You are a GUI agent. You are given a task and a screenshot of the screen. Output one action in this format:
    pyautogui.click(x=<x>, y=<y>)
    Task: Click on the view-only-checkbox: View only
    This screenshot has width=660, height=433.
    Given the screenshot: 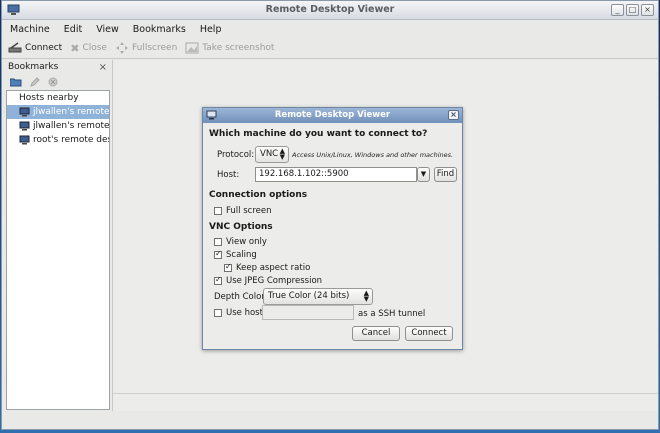 What is the action you would take?
    pyautogui.click(x=240, y=242)
    